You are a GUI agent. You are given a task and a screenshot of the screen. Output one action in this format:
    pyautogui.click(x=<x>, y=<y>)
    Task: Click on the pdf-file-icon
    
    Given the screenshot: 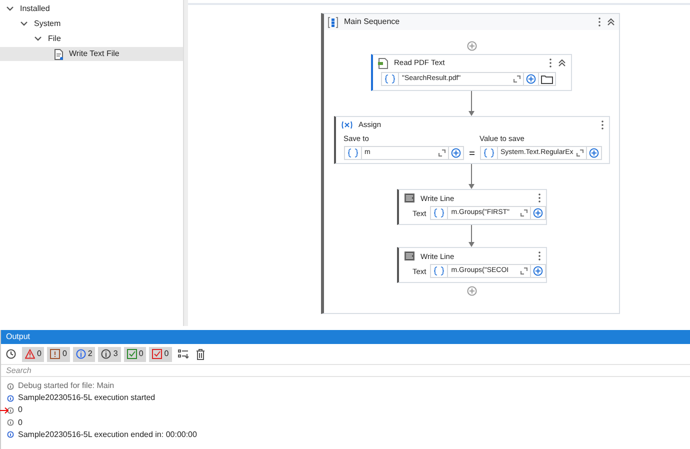 What is the action you would take?
    pyautogui.click(x=383, y=63)
    